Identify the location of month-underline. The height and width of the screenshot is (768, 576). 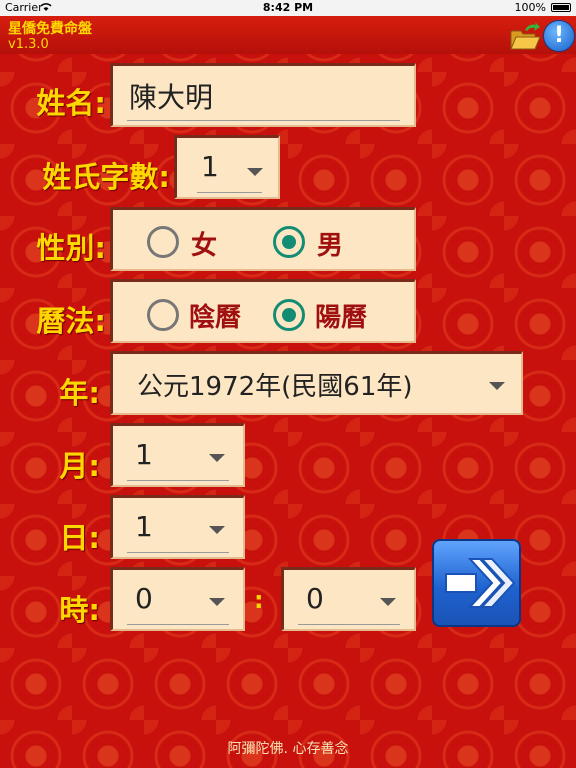
(178, 480).